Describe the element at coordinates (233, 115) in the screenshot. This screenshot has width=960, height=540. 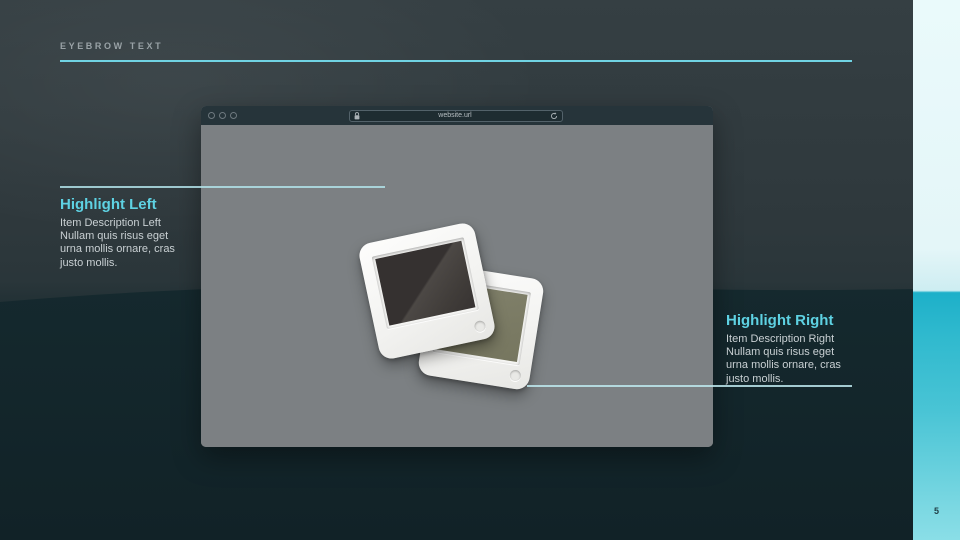
I see `traffic-light-zoom-icon` at that location.